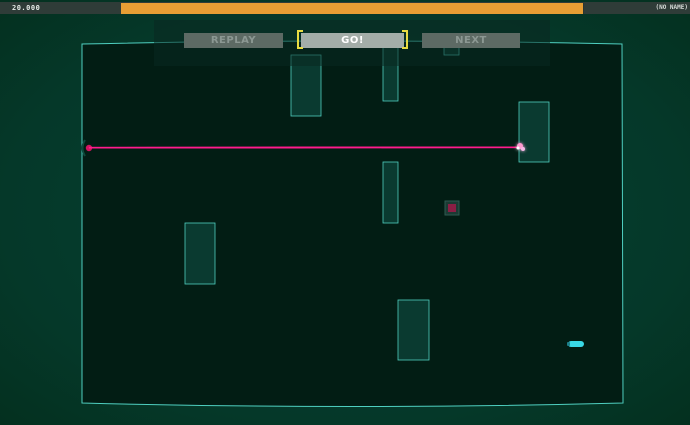 This screenshot has height=425, width=690. Describe the element at coordinates (575, 344) in the screenshot. I see `player-pod` at that location.